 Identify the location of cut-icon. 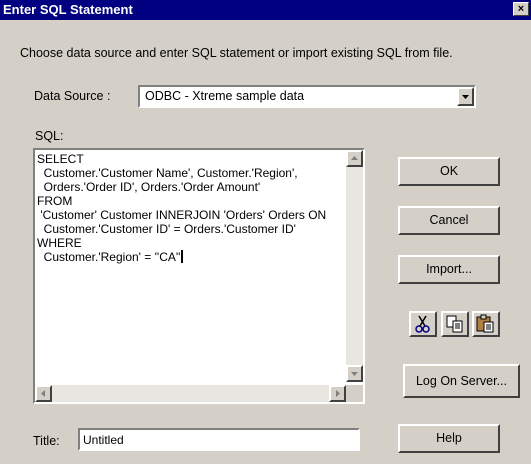
(422, 324).